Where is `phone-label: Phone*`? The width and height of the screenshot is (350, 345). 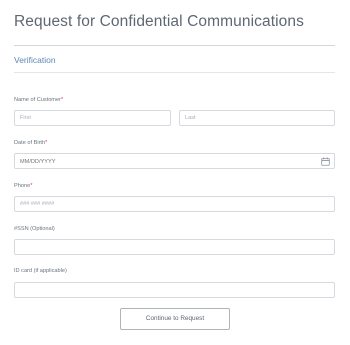
phone-label: Phone* is located at coordinates (23, 186).